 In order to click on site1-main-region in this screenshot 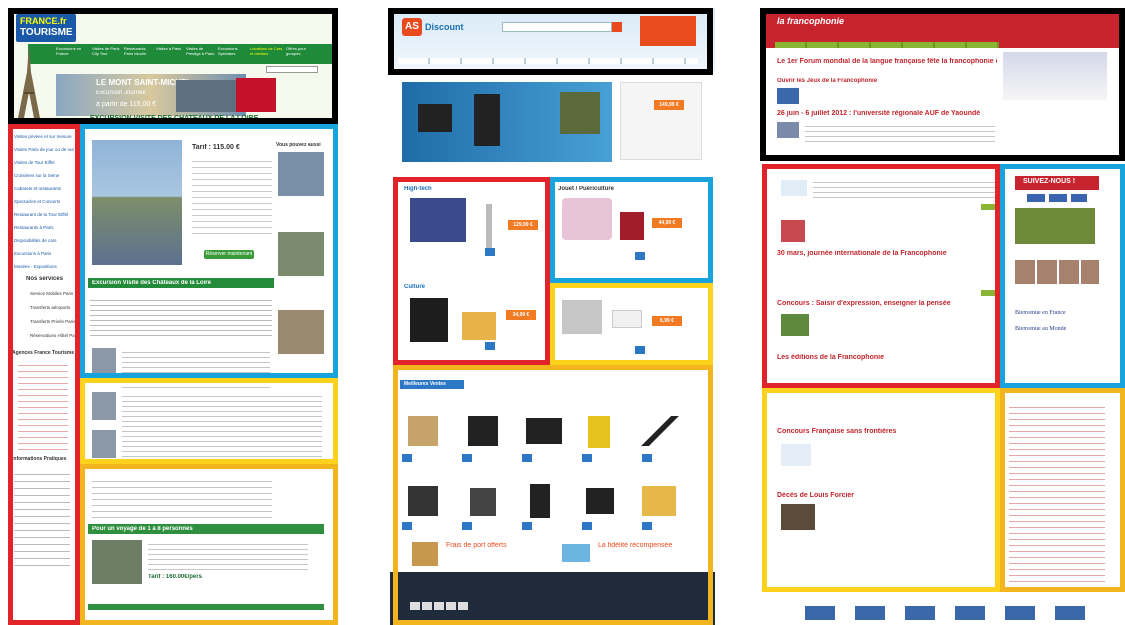, I will do `click(209, 251)`.